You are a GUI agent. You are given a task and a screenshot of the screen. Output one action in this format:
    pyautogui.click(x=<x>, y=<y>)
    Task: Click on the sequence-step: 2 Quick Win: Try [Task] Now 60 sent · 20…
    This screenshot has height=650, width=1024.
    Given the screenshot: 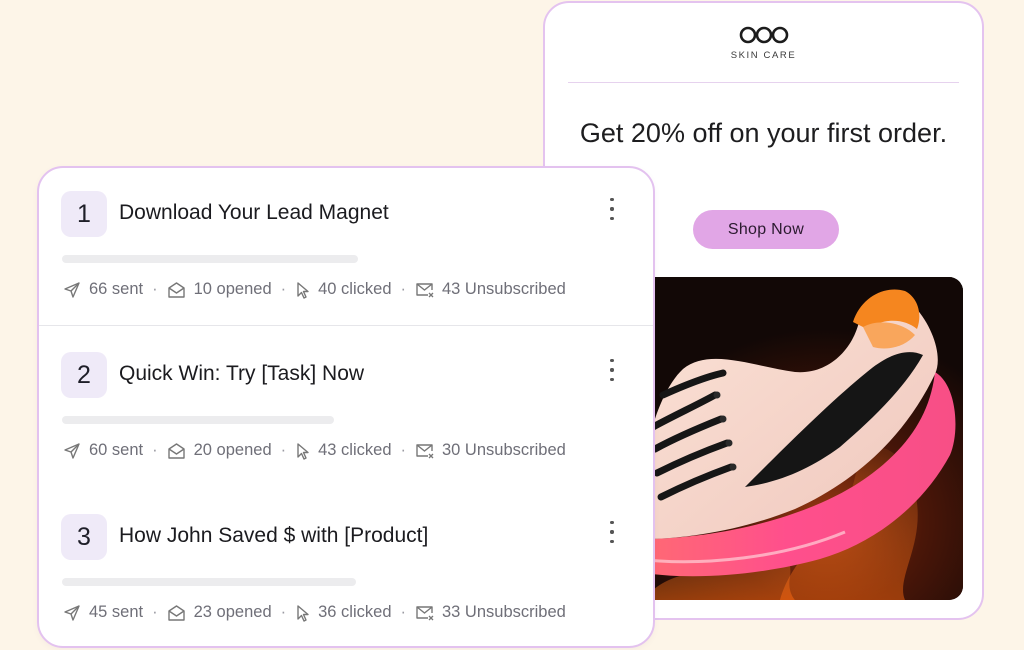 What is the action you would take?
    pyautogui.click(x=346, y=409)
    